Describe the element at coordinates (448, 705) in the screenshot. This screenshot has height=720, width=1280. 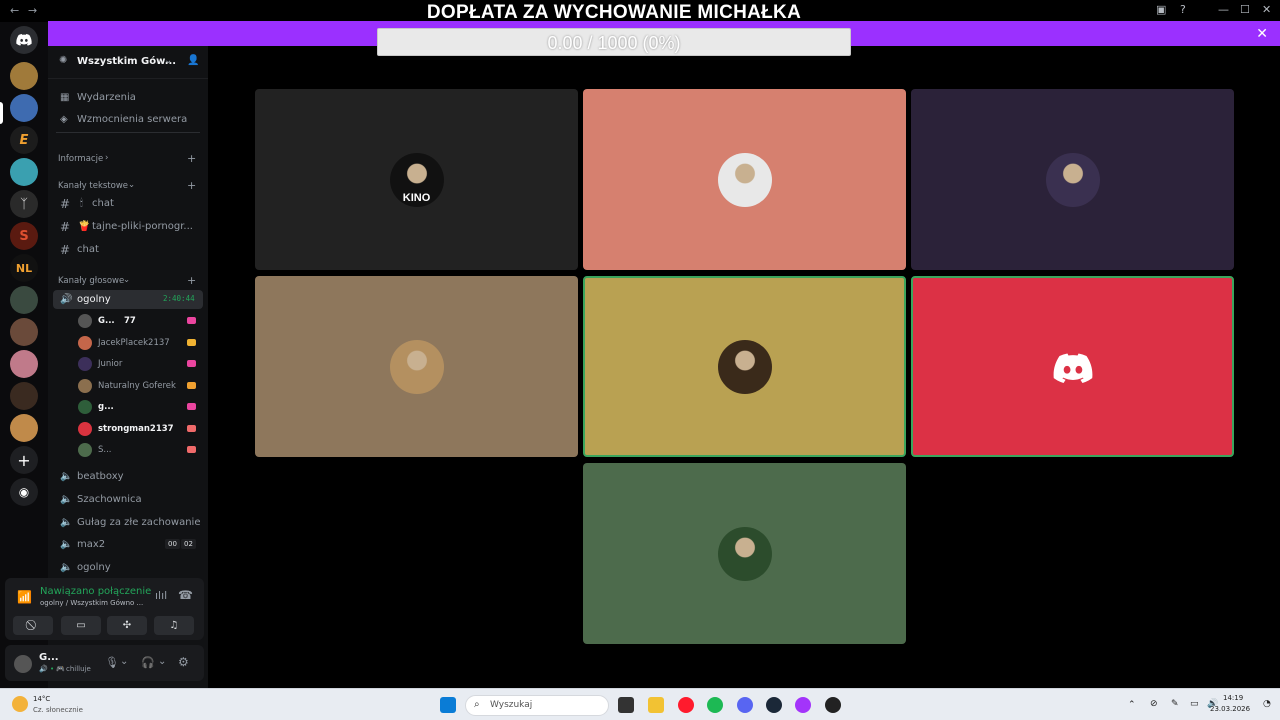
I see `start-button` at that location.